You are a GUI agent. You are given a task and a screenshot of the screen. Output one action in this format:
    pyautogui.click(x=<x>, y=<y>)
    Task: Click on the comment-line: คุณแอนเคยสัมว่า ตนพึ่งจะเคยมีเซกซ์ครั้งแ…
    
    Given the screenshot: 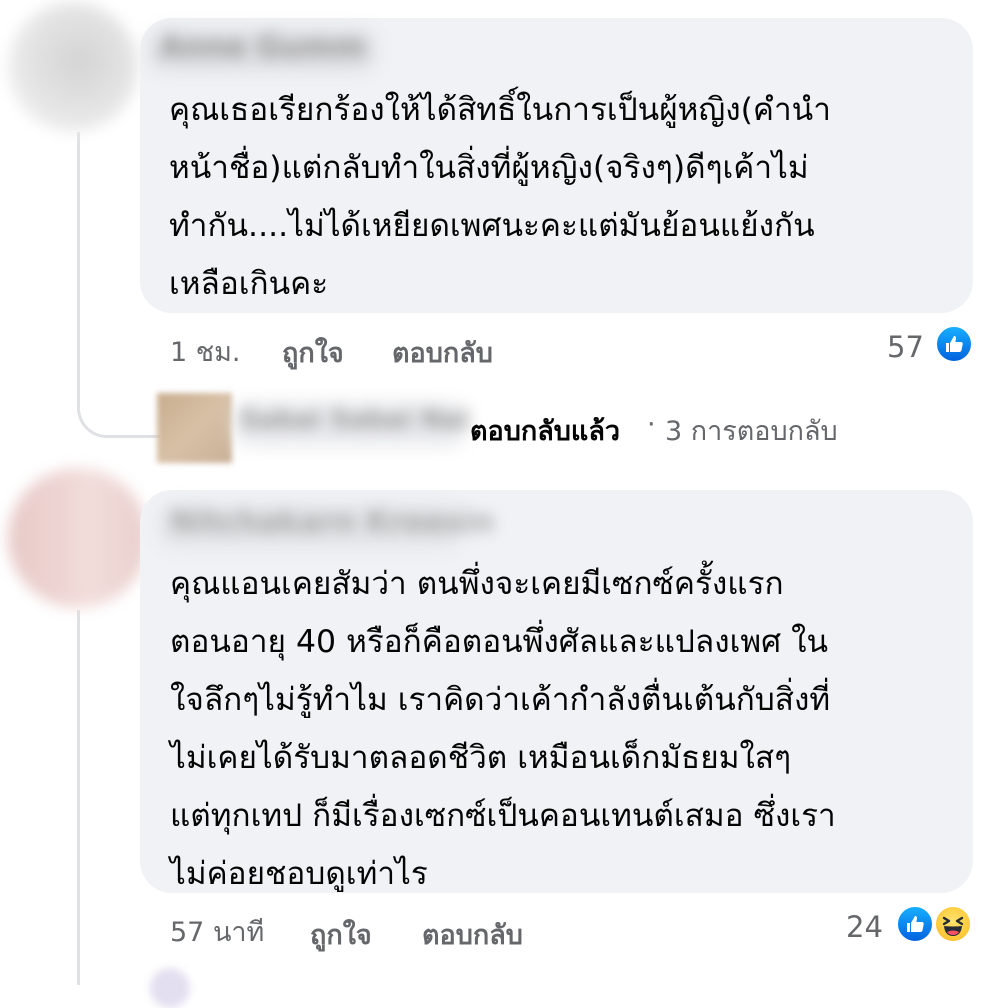 What is the action you would take?
    pyautogui.click(x=477, y=584)
    